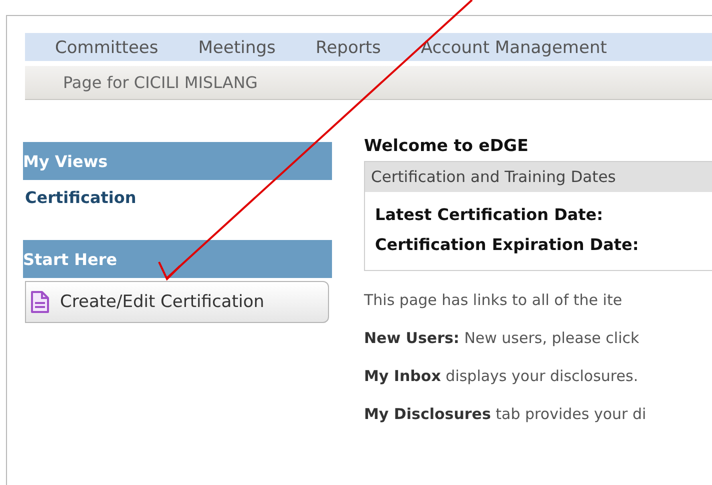 Image resolution: width=712 pixels, height=485 pixels. I want to click on date-label: Latest Certification Date:, so click(489, 215).